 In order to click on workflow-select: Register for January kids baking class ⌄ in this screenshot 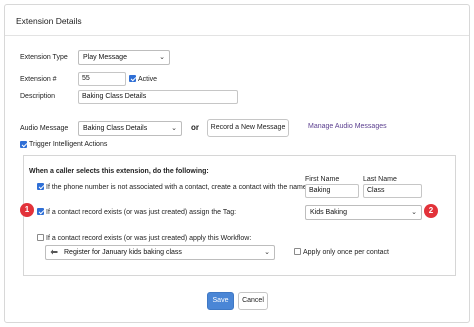, I will do `click(160, 252)`.